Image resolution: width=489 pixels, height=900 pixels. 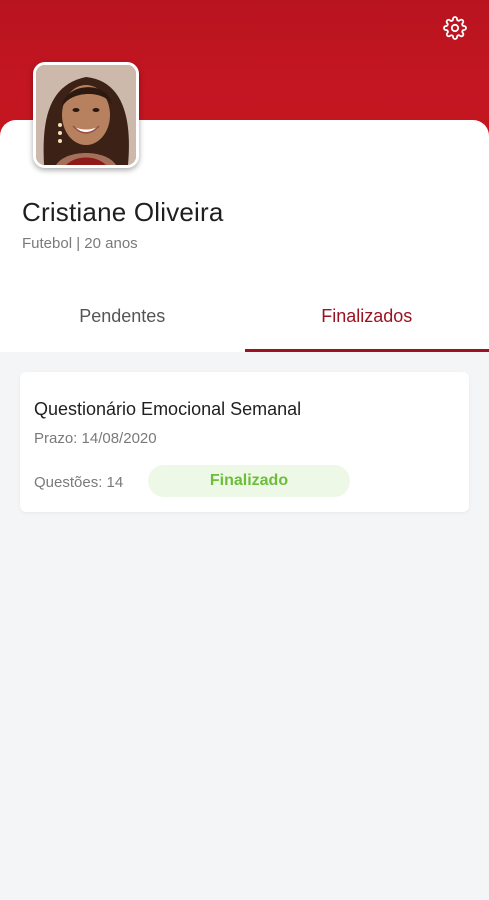 What do you see at coordinates (95, 438) in the screenshot?
I see `quiz-deadline: Prazo: 14/08/2020` at bounding box center [95, 438].